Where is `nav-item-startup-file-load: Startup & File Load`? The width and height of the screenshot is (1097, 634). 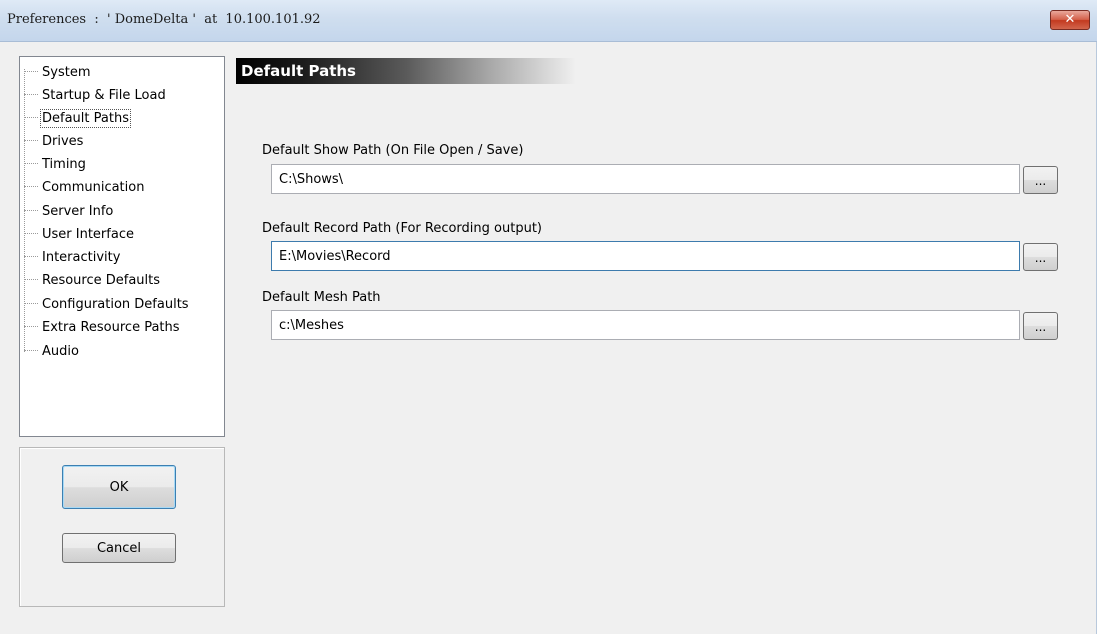
nav-item-startup-file-load: Startup & File Load is located at coordinates (93, 95).